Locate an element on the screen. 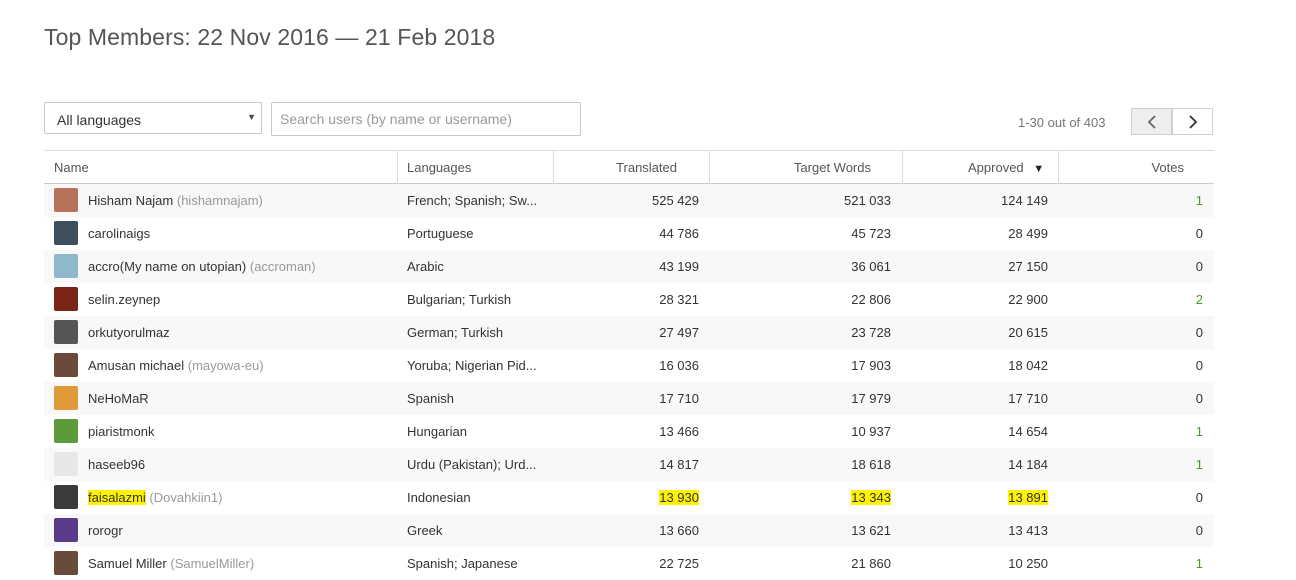  member-target-words-value: 45 723 is located at coordinates (871, 233).